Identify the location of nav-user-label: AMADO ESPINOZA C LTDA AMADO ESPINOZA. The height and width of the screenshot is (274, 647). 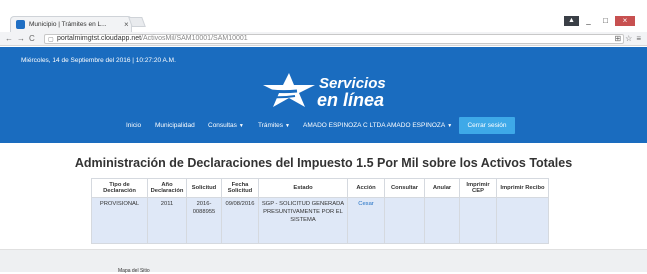
(374, 125).